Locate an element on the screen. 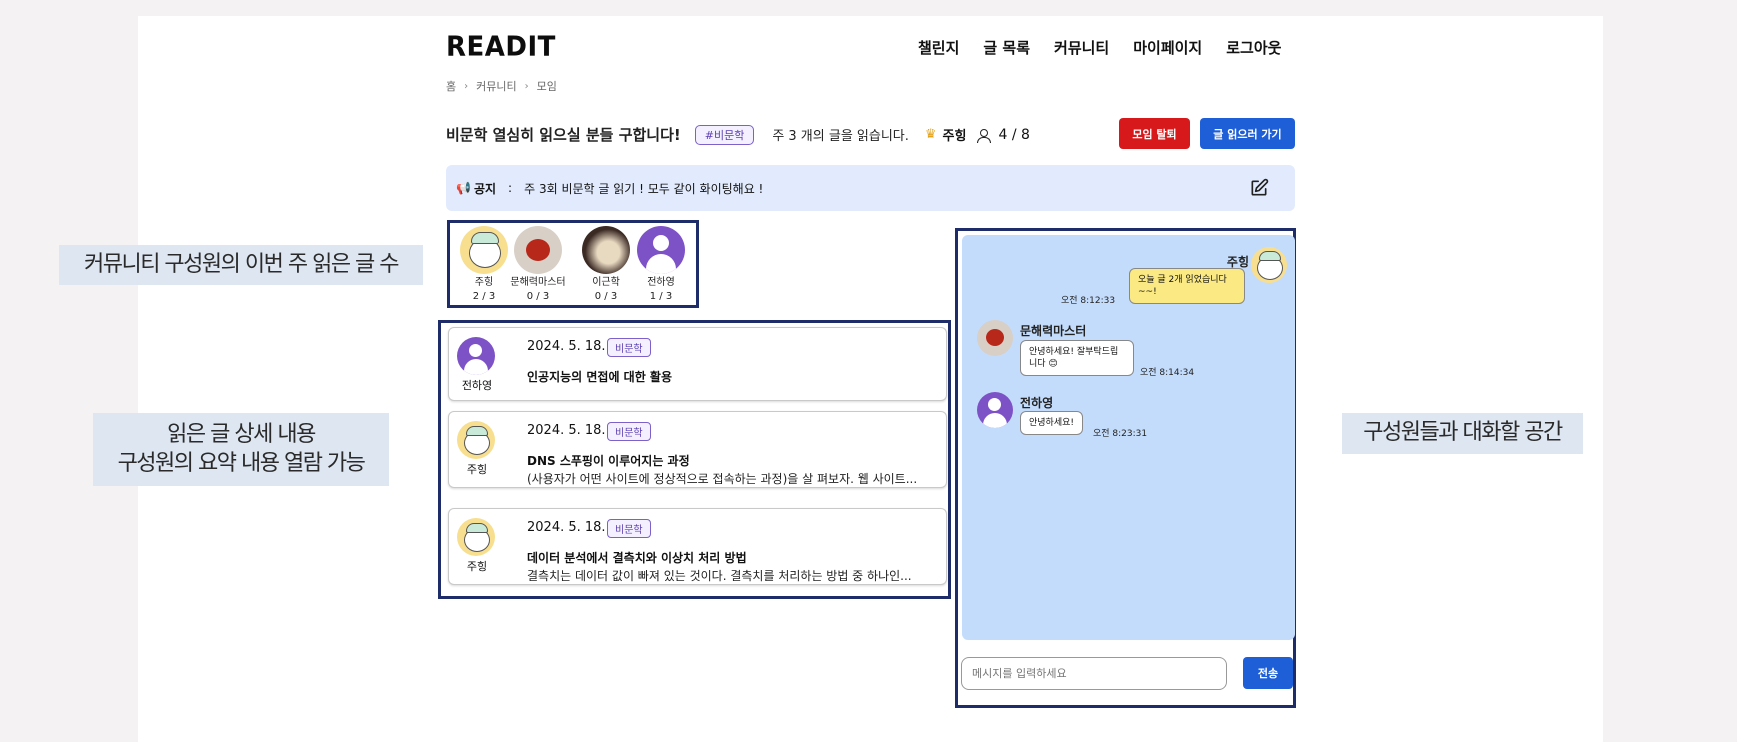  member-card: 문해력마스터 0 / 3 is located at coordinates (538, 264).